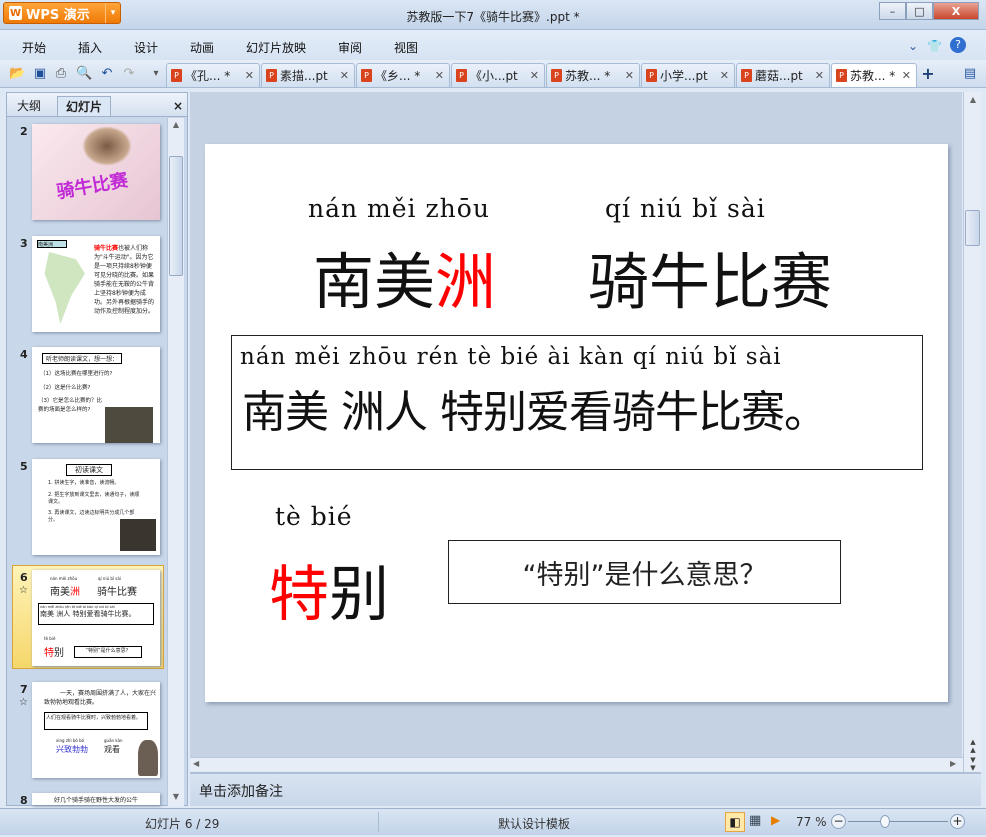  What do you see at coordinates (493, 45) in the screenshot?
I see `menu-bar: 开始 插入 设计 动画 幻灯片放映 审阅 视图 ⌄ 👕 ?` at bounding box center [493, 45].